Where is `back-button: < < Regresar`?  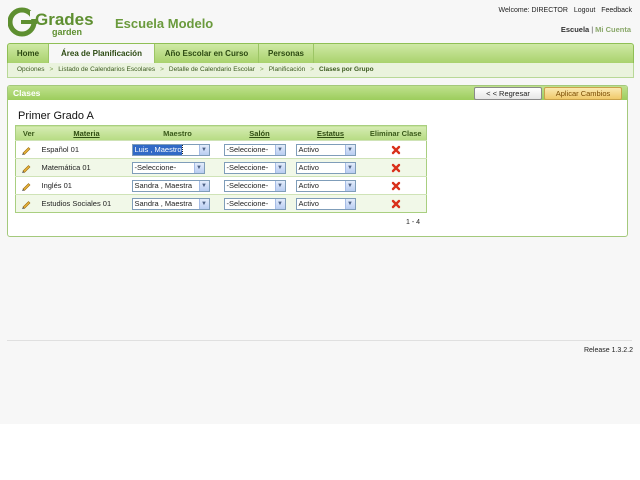 back-button: < < Regresar is located at coordinates (508, 93).